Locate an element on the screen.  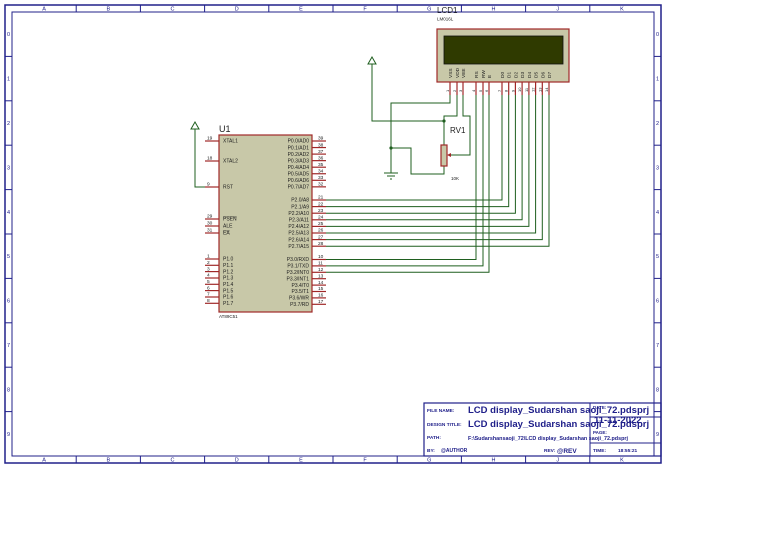
mcu-pin-number: 36 is located at coordinates (321, 158).